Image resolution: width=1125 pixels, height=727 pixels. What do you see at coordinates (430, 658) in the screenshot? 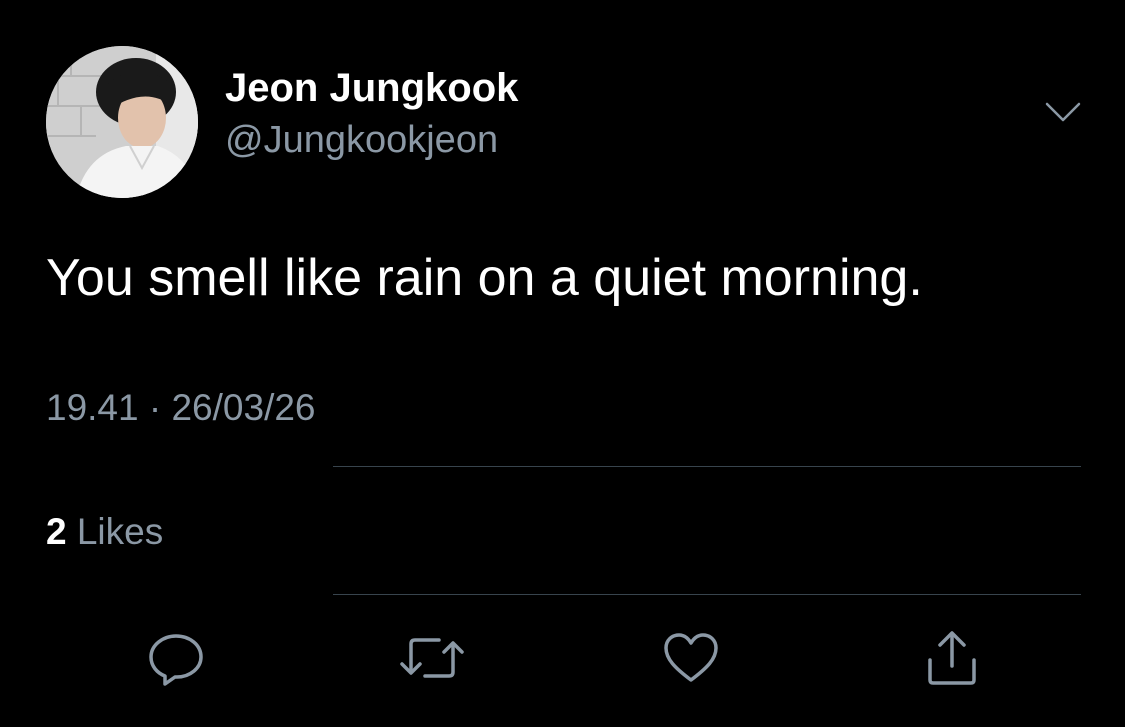
I see `retweet-icon` at bounding box center [430, 658].